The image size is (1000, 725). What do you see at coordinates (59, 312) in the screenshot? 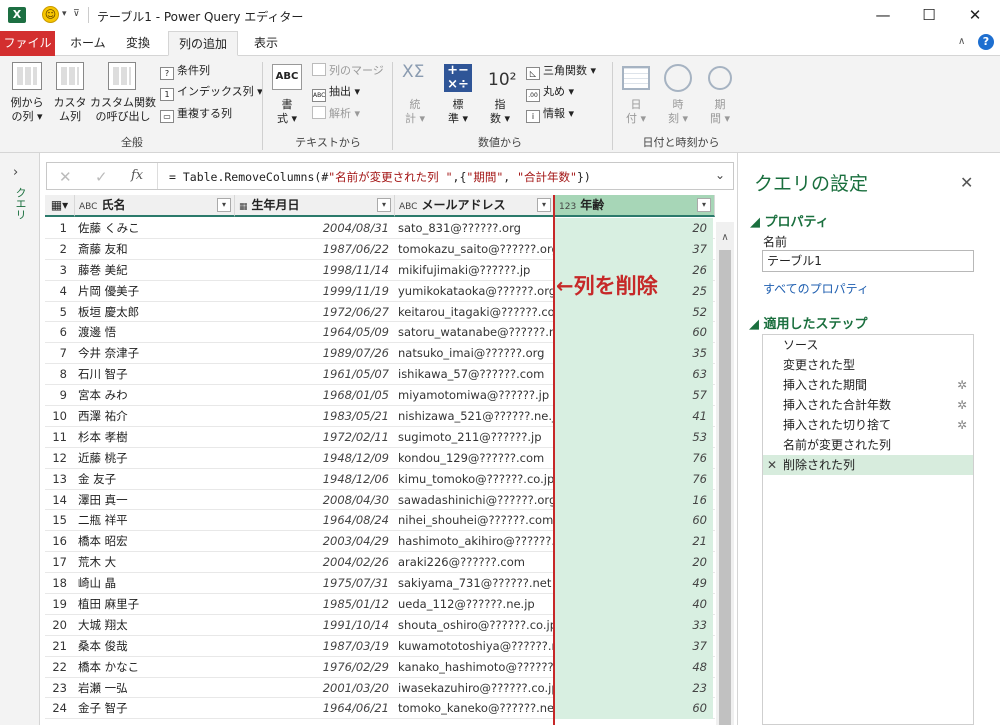
I see `row-number: 5` at bounding box center [59, 312].